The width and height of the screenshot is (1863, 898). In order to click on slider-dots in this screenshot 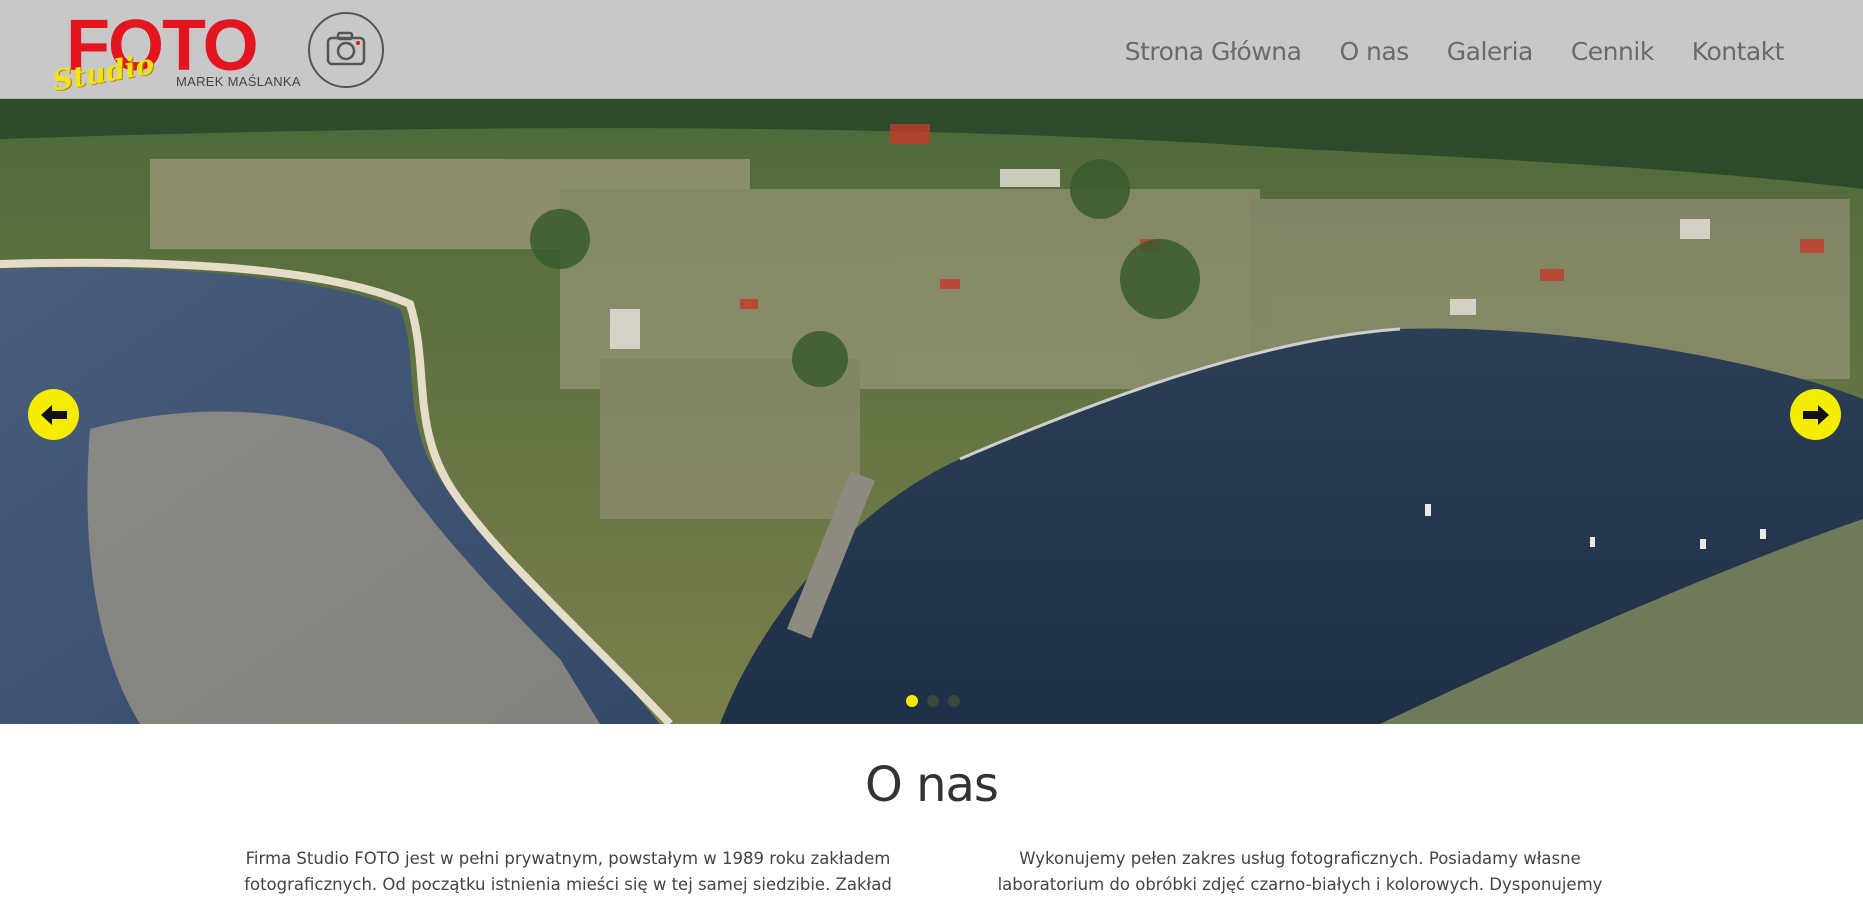, I will do `click(933, 701)`.